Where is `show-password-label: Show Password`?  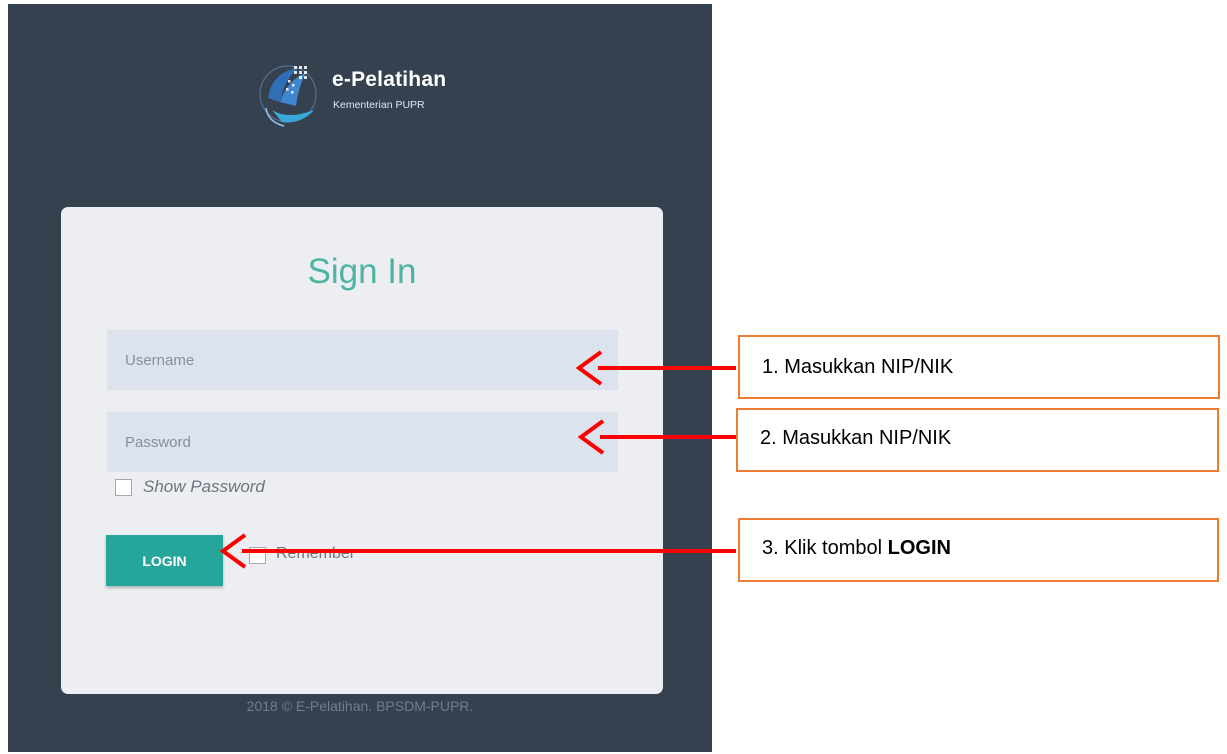
show-password-label: Show Password is located at coordinates (204, 487).